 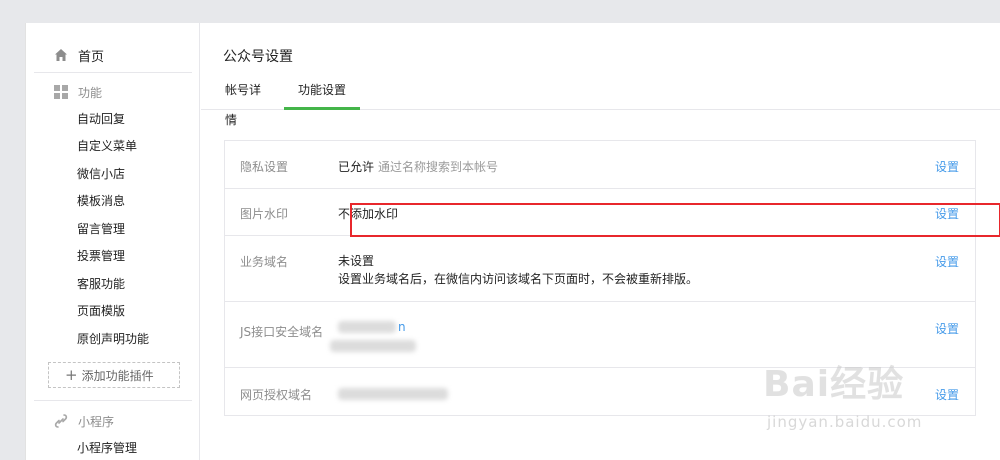 I want to click on js-domain-settings-link: 设置, so click(x=947, y=328).